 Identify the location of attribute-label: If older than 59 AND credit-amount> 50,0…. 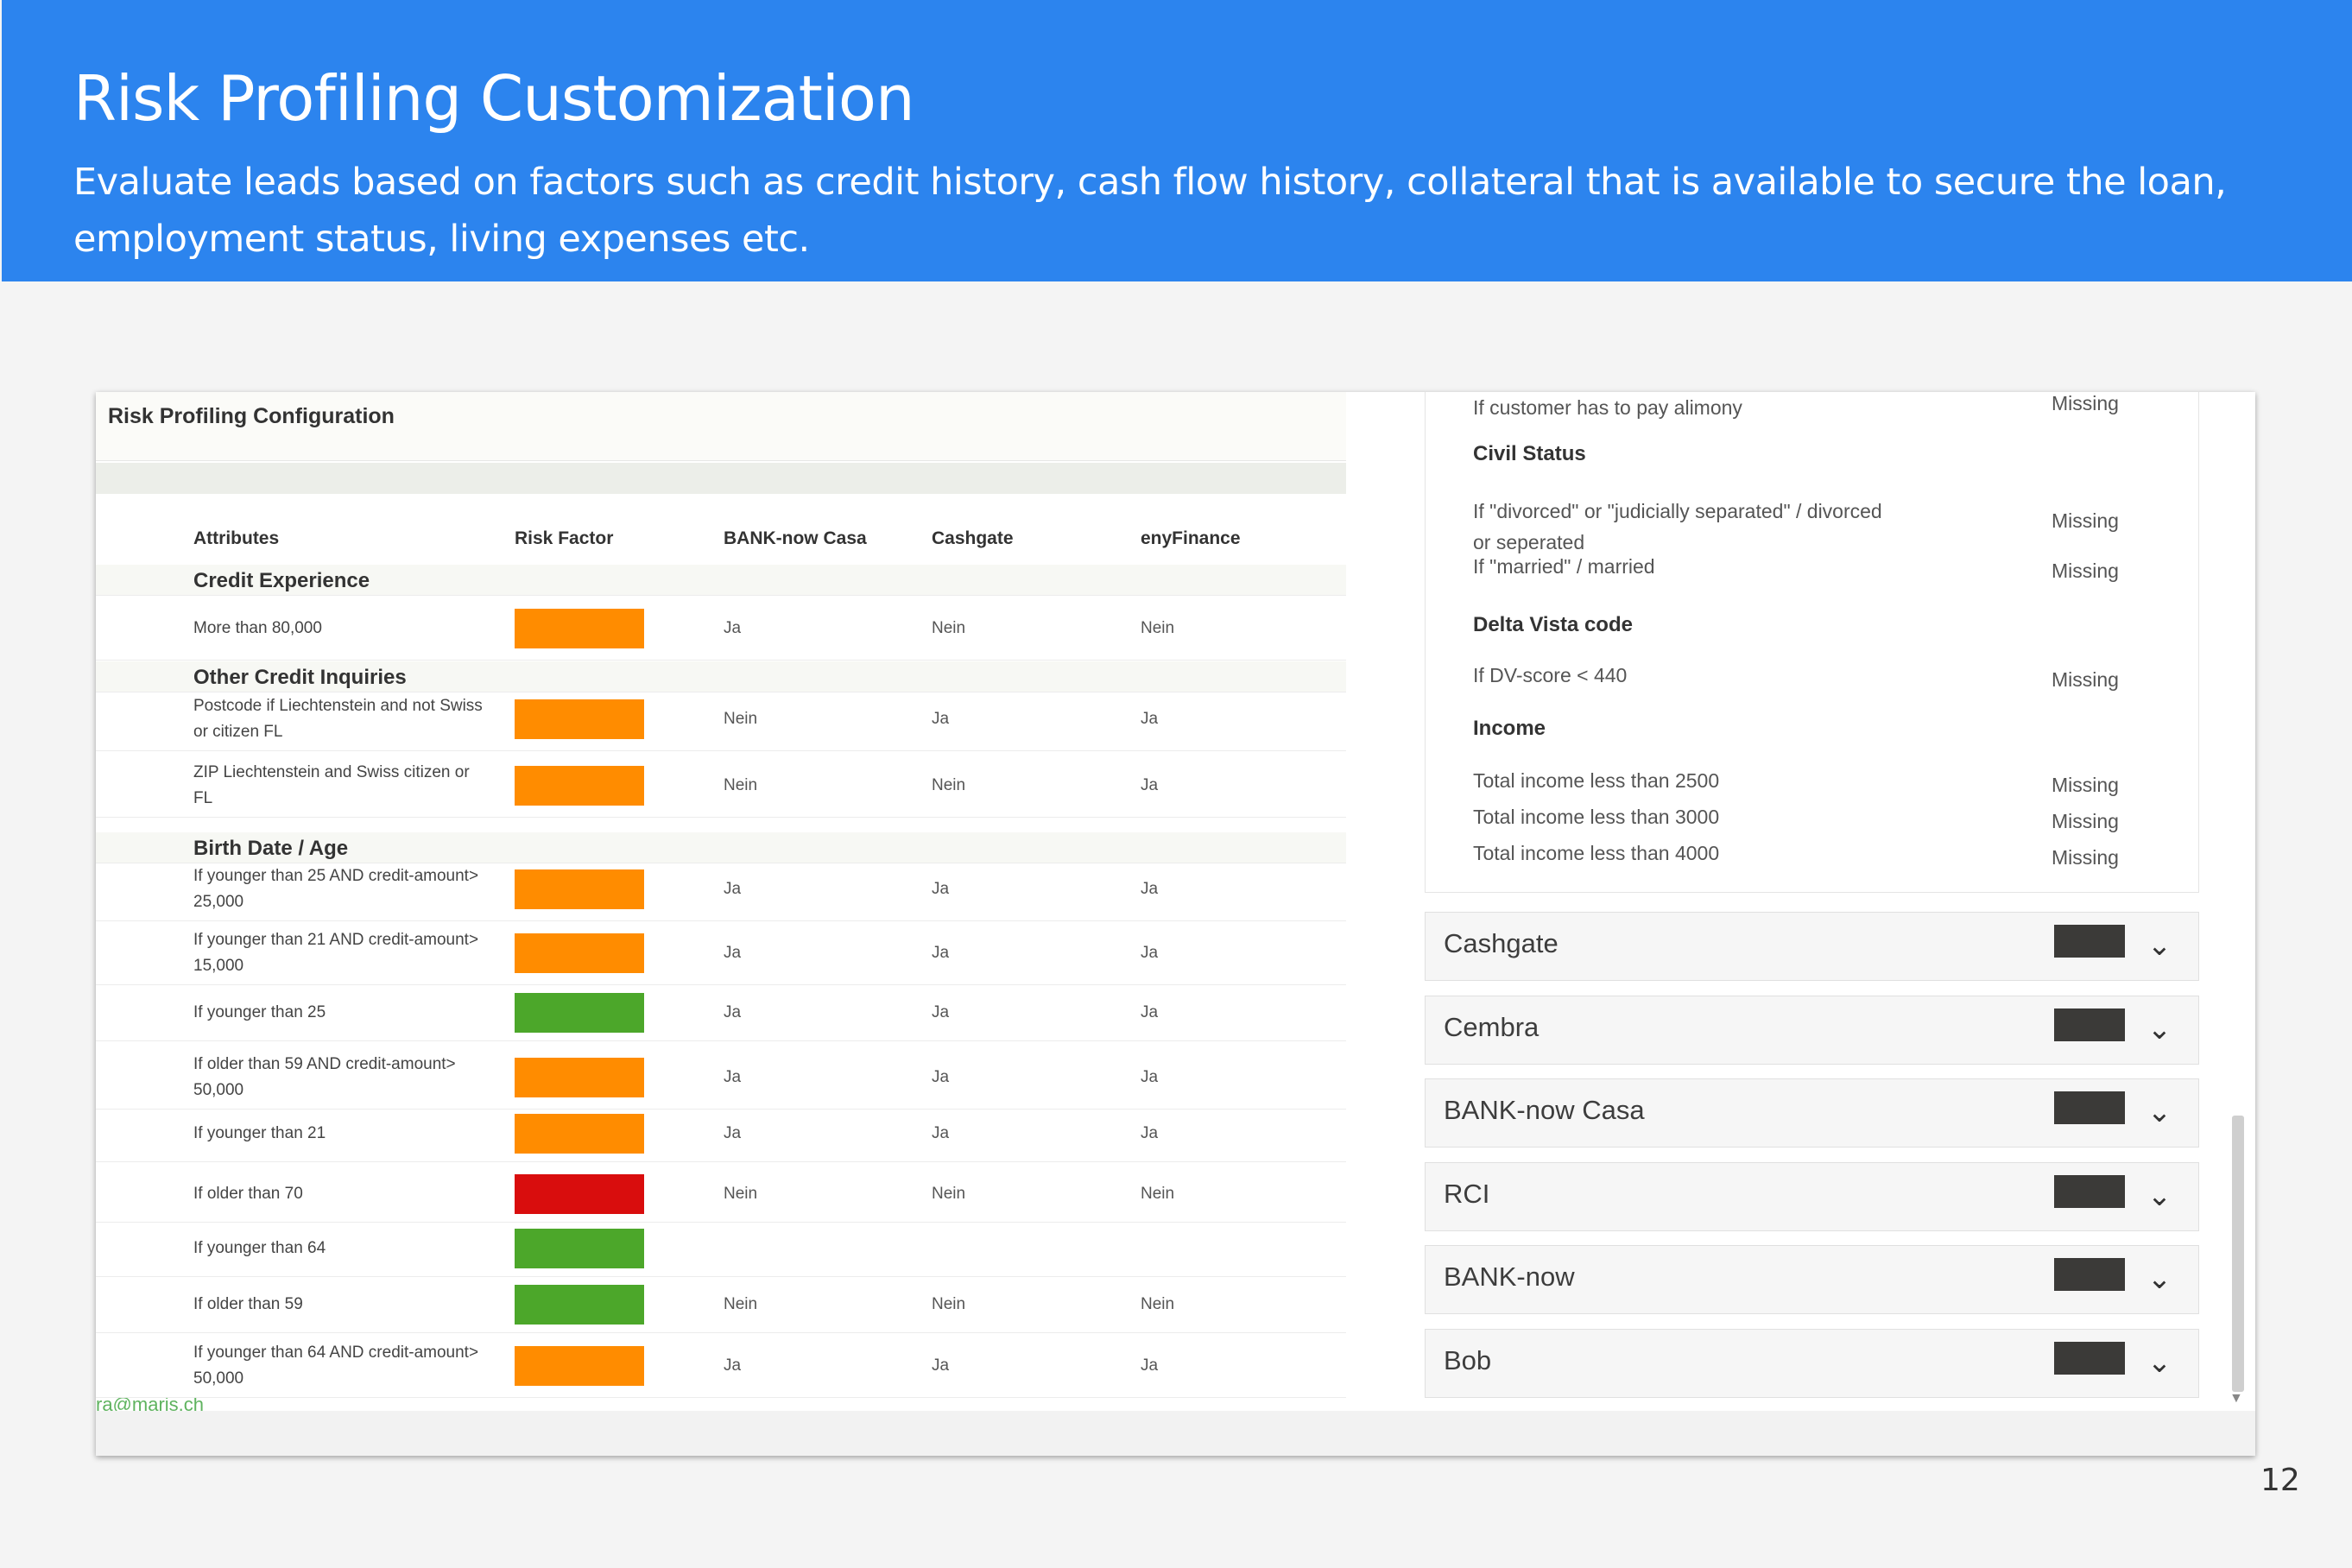
(324, 1076).